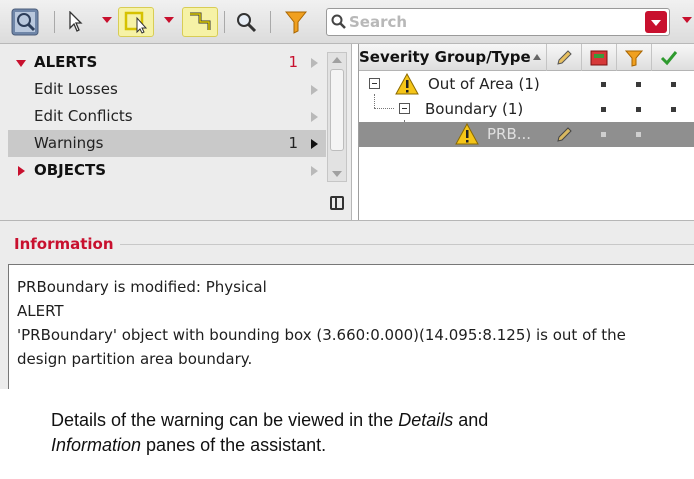  I want to click on column-header-severity: Severity Group/Type, so click(445, 57).